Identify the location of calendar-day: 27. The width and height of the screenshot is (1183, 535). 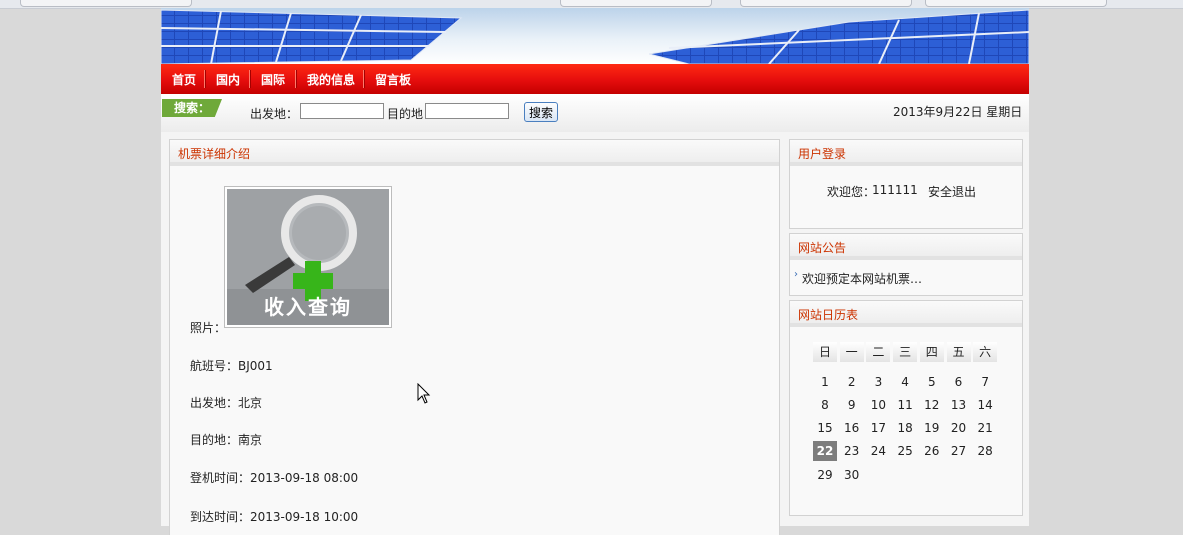
(959, 451).